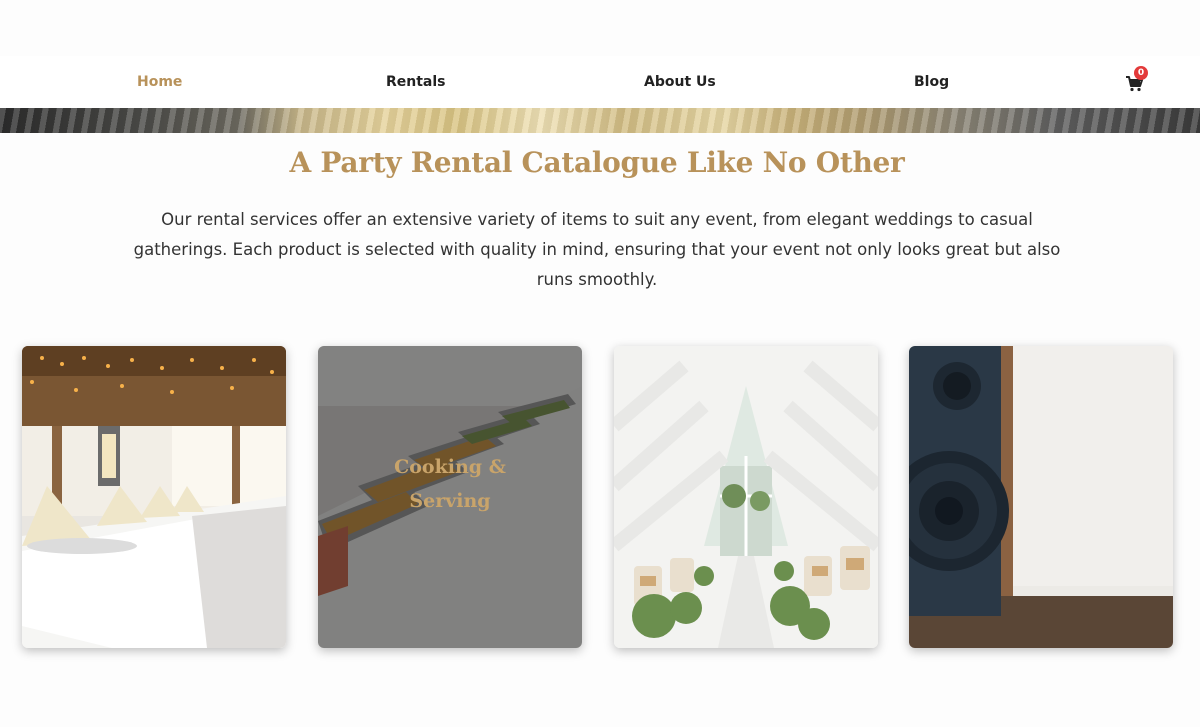  What do you see at coordinates (600, 82) in the screenshot?
I see `navbar: Home Rentals About Us Blog 0` at bounding box center [600, 82].